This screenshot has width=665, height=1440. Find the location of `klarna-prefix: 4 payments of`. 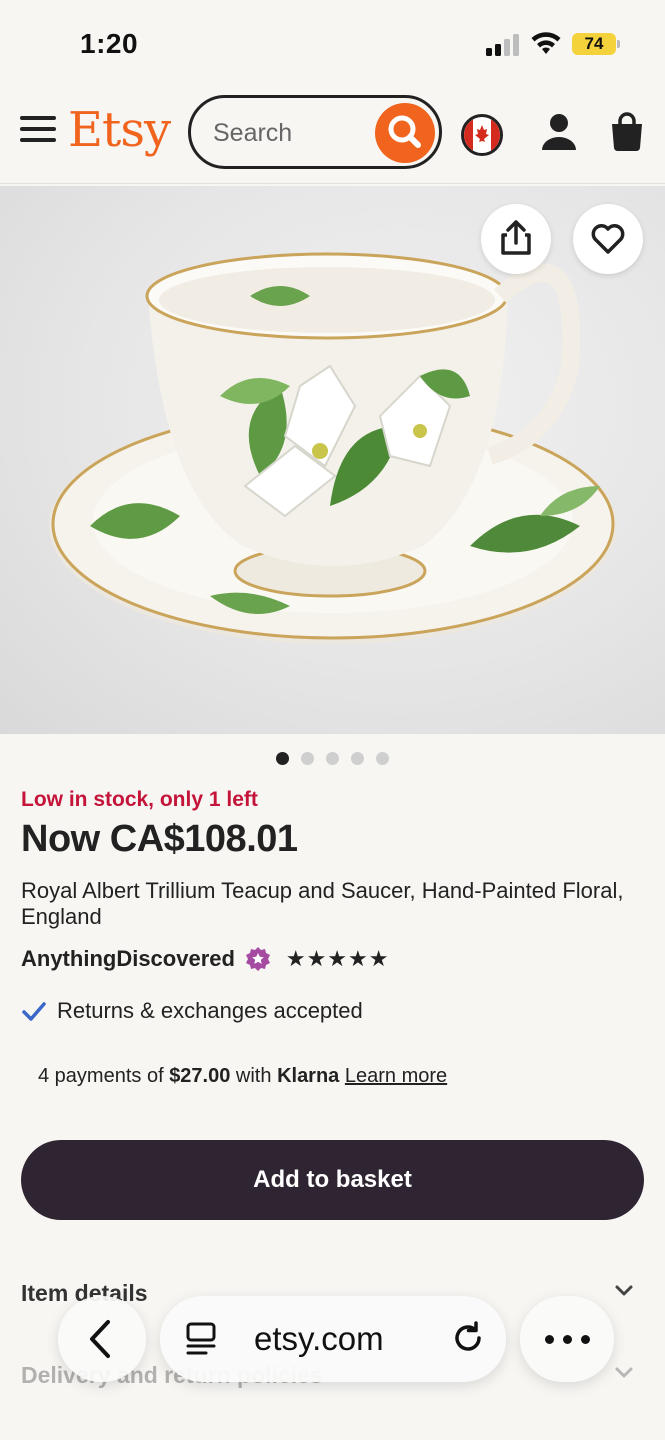

klarna-prefix: 4 payments of is located at coordinates (101, 1076).